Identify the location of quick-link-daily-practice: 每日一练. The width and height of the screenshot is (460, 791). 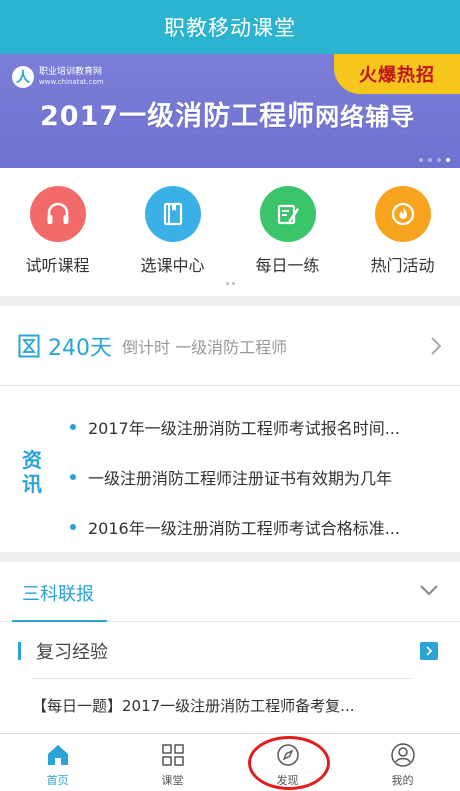
(287, 231).